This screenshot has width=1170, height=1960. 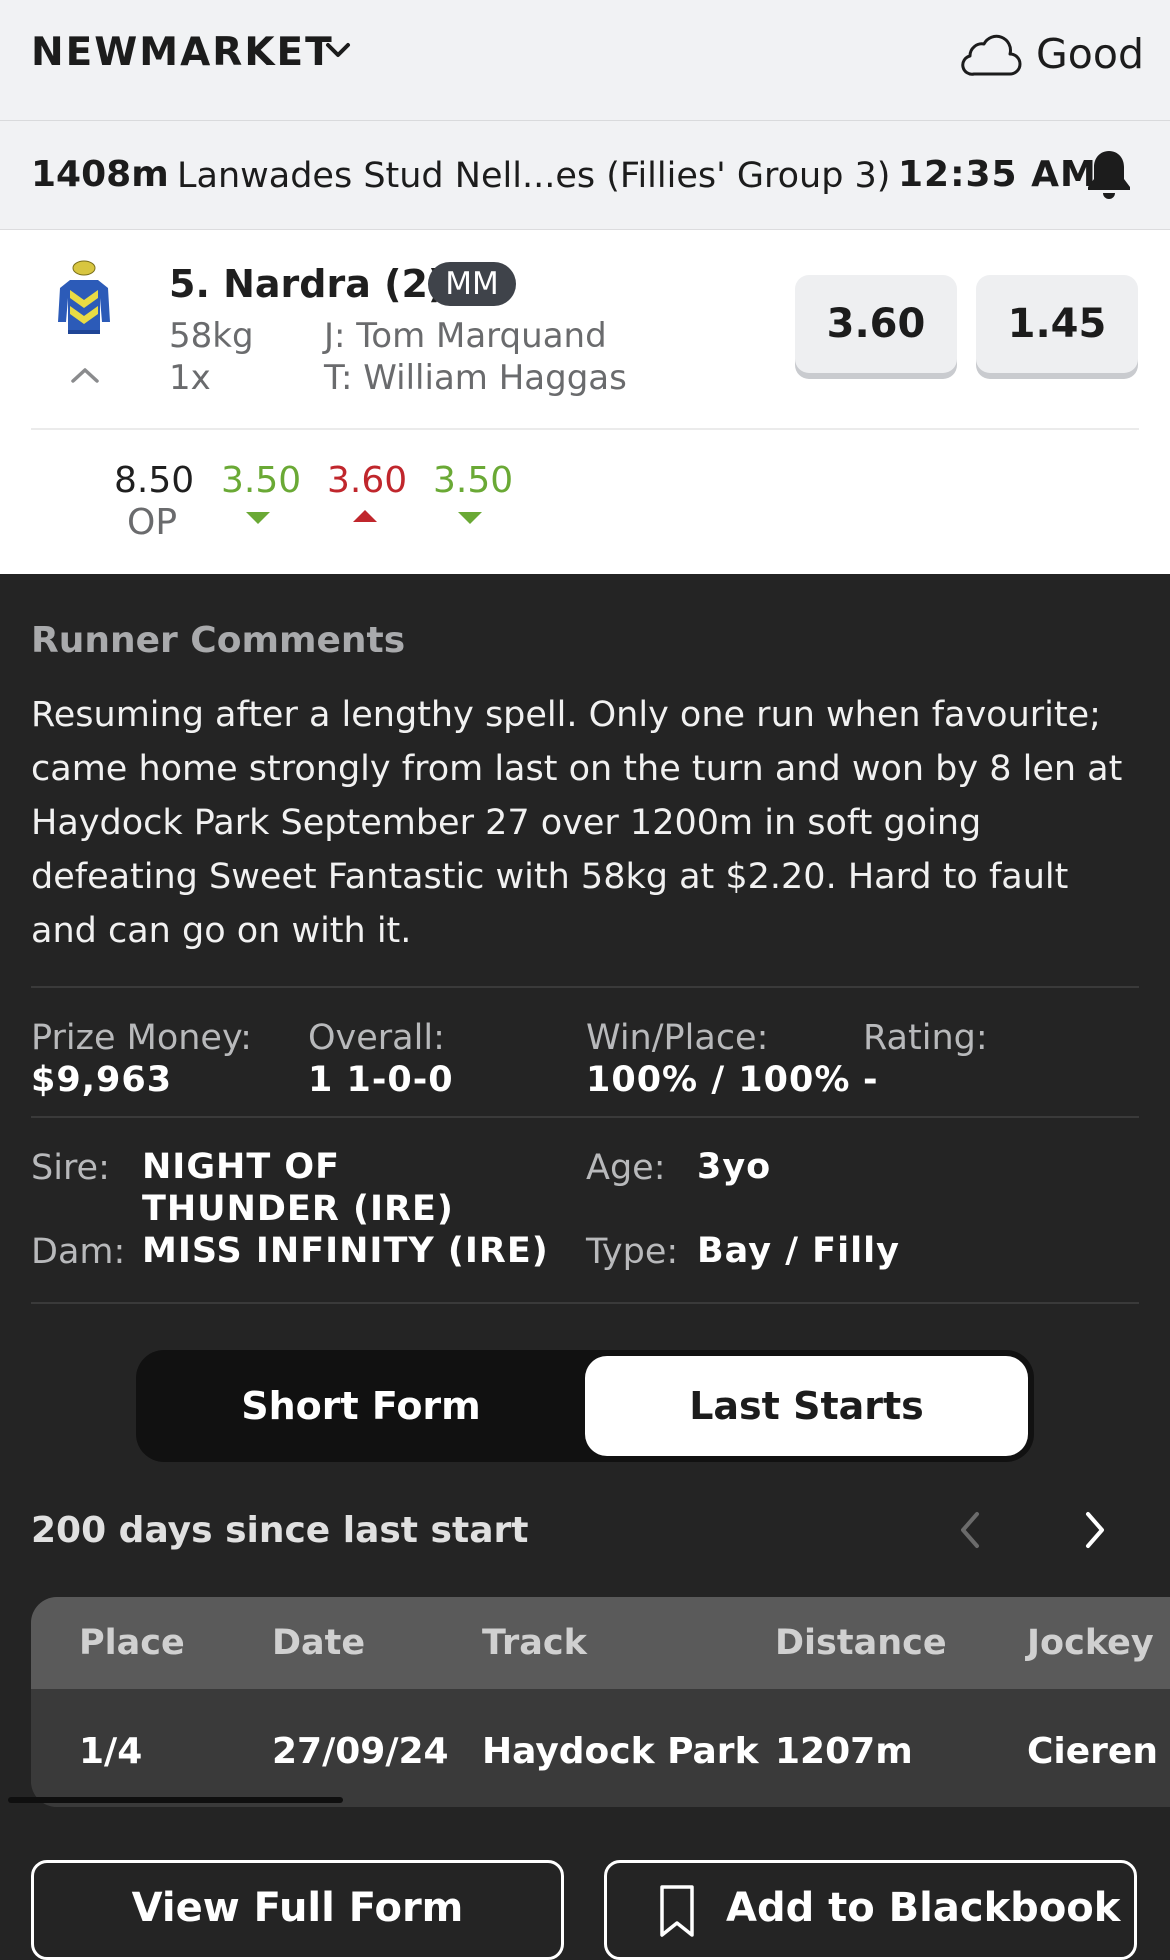 I want to click on cell-date: 27/09/24, so click(x=360, y=1751).